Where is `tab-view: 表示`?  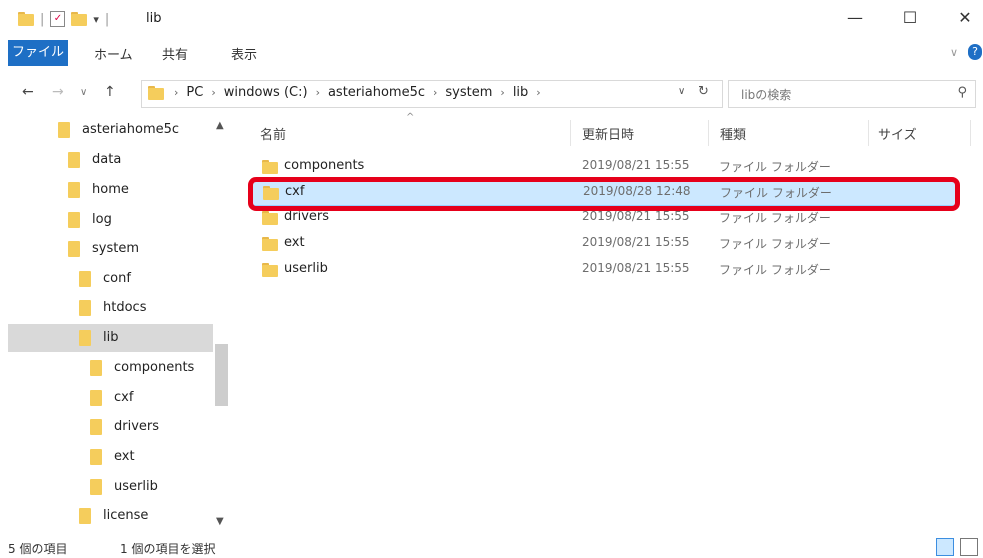
tab-view: 表示 is located at coordinates (244, 53).